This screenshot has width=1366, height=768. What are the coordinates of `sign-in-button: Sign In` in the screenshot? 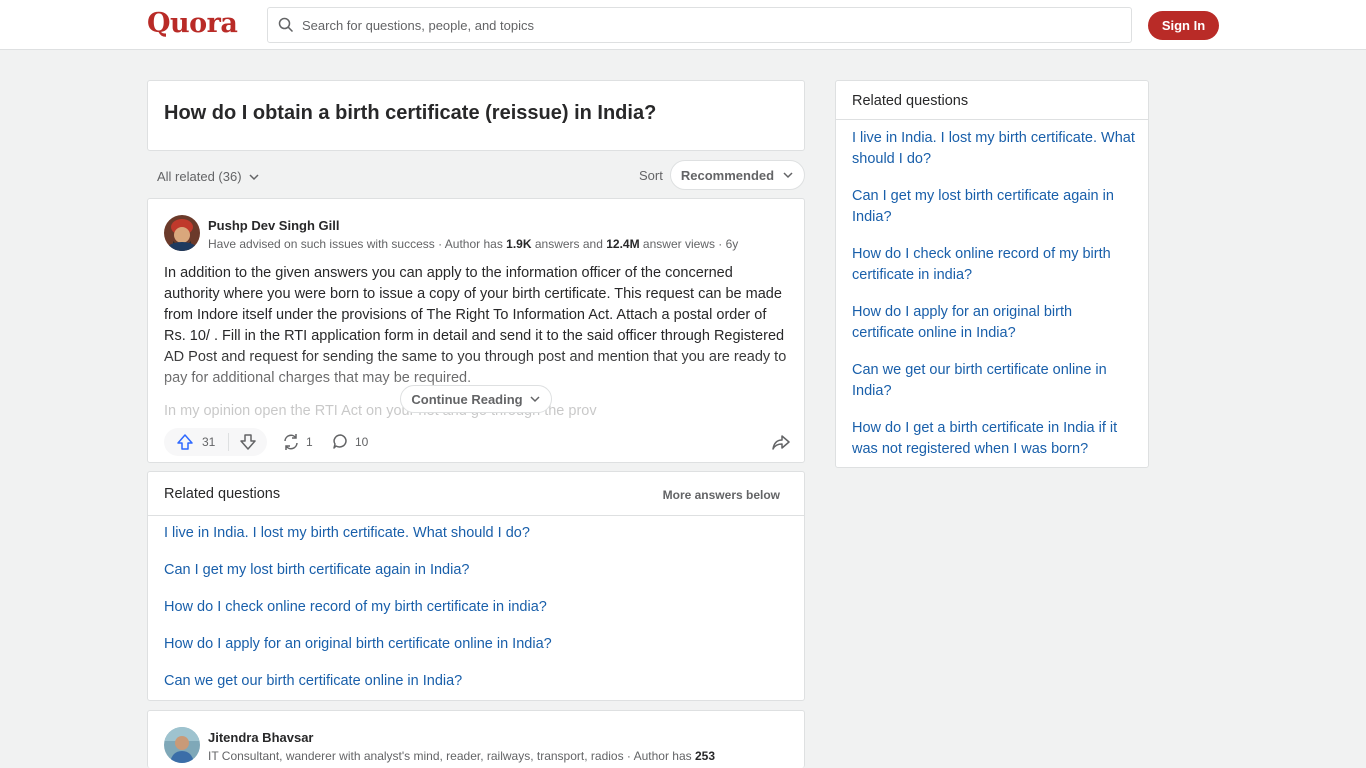 It's located at (1183, 25).